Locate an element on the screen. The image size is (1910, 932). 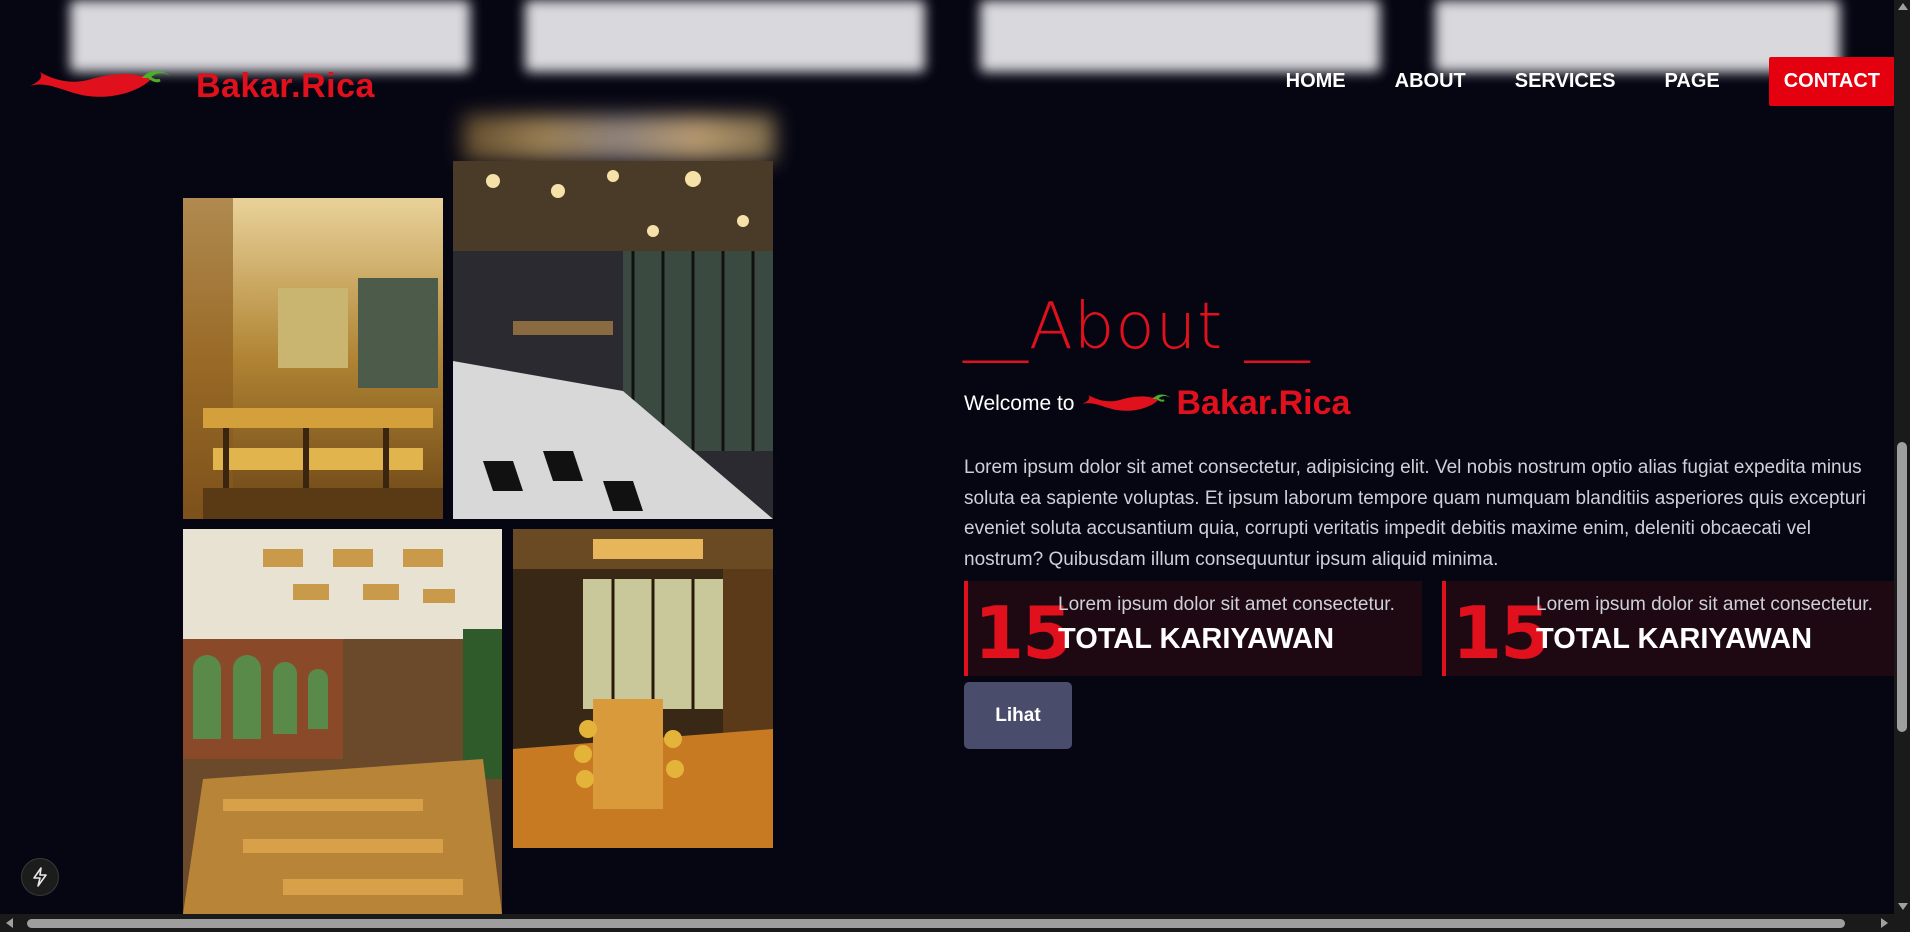
bolt-icon is located at coordinates (40, 877).